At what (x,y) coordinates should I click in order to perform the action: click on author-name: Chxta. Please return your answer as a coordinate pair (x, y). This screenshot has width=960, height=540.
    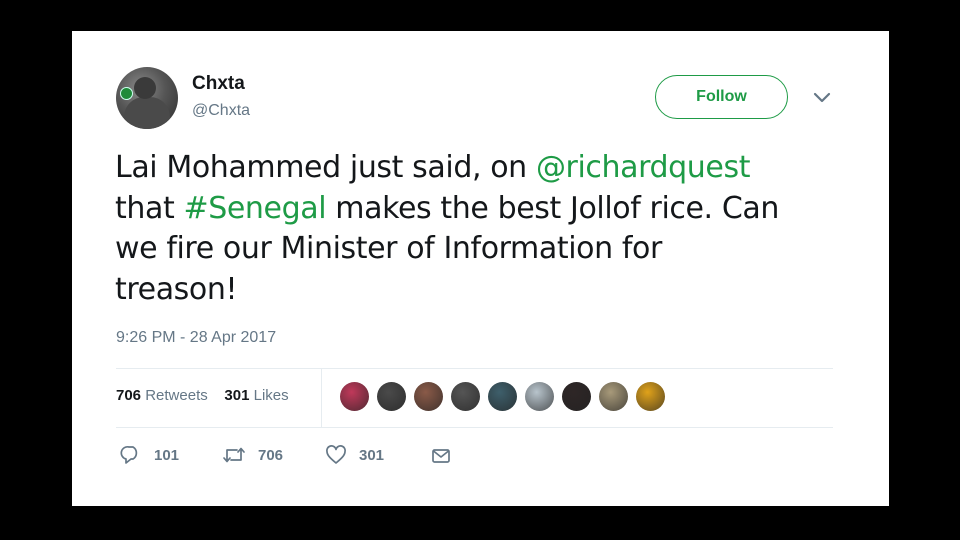
    Looking at the image, I should click on (218, 84).